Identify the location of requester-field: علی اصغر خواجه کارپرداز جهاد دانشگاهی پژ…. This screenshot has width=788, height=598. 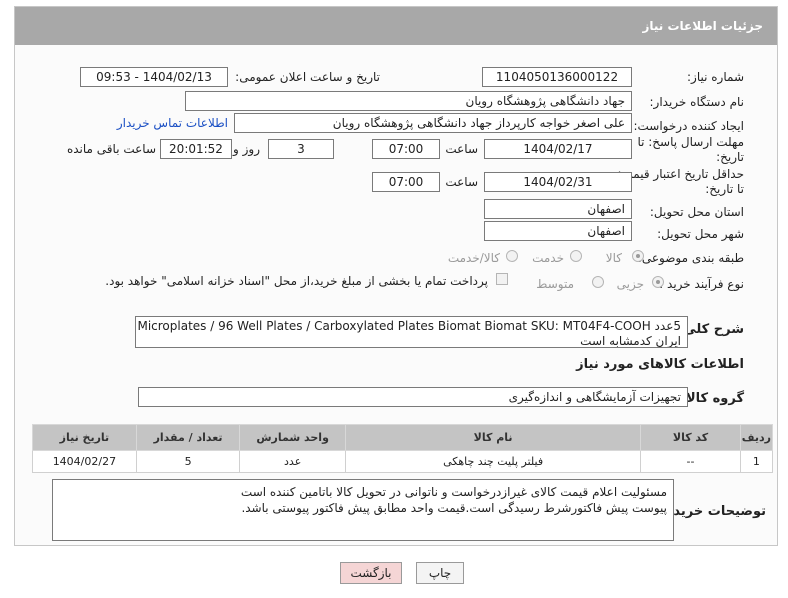
(433, 123).